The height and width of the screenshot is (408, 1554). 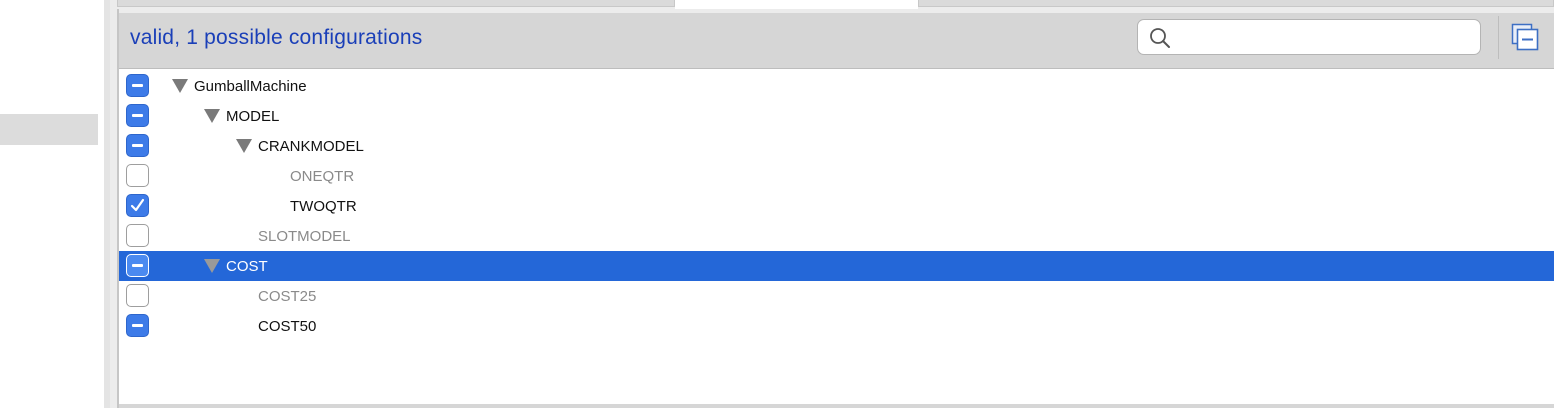 What do you see at coordinates (796, 4) in the screenshot?
I see `tab-active` at bounding box center [796, 4].